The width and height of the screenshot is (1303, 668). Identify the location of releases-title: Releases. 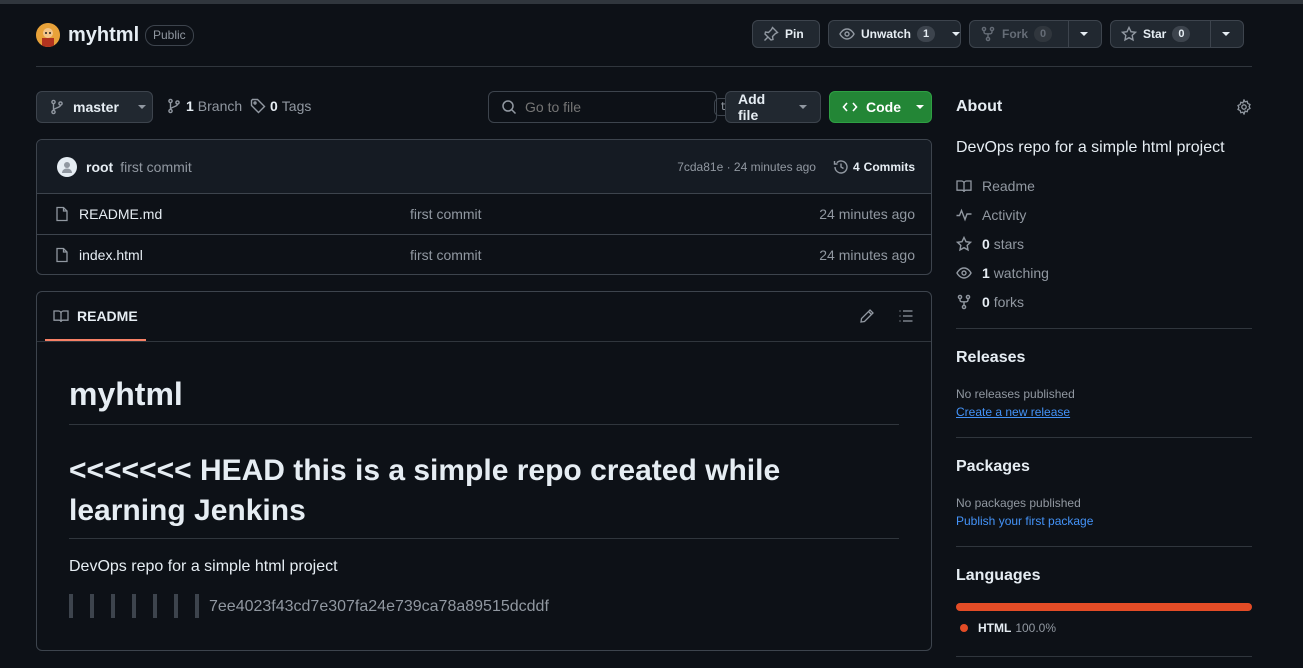
(990, 358).